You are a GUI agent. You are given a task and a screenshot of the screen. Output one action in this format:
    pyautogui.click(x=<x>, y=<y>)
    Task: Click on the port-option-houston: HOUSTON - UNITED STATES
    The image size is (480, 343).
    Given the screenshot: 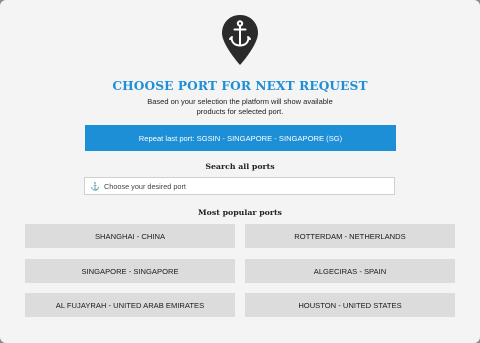 What is the action you would take?
    pyautogui.click(x=350, y=305)
    